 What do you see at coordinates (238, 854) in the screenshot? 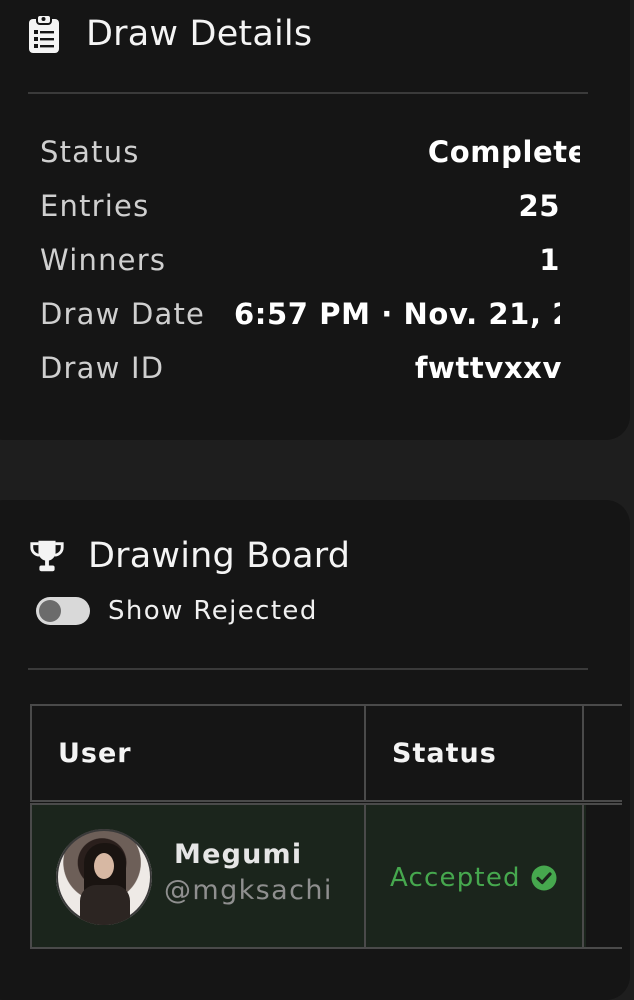
I see `user-display-name: Megumi` at bounding box center [238, 854].